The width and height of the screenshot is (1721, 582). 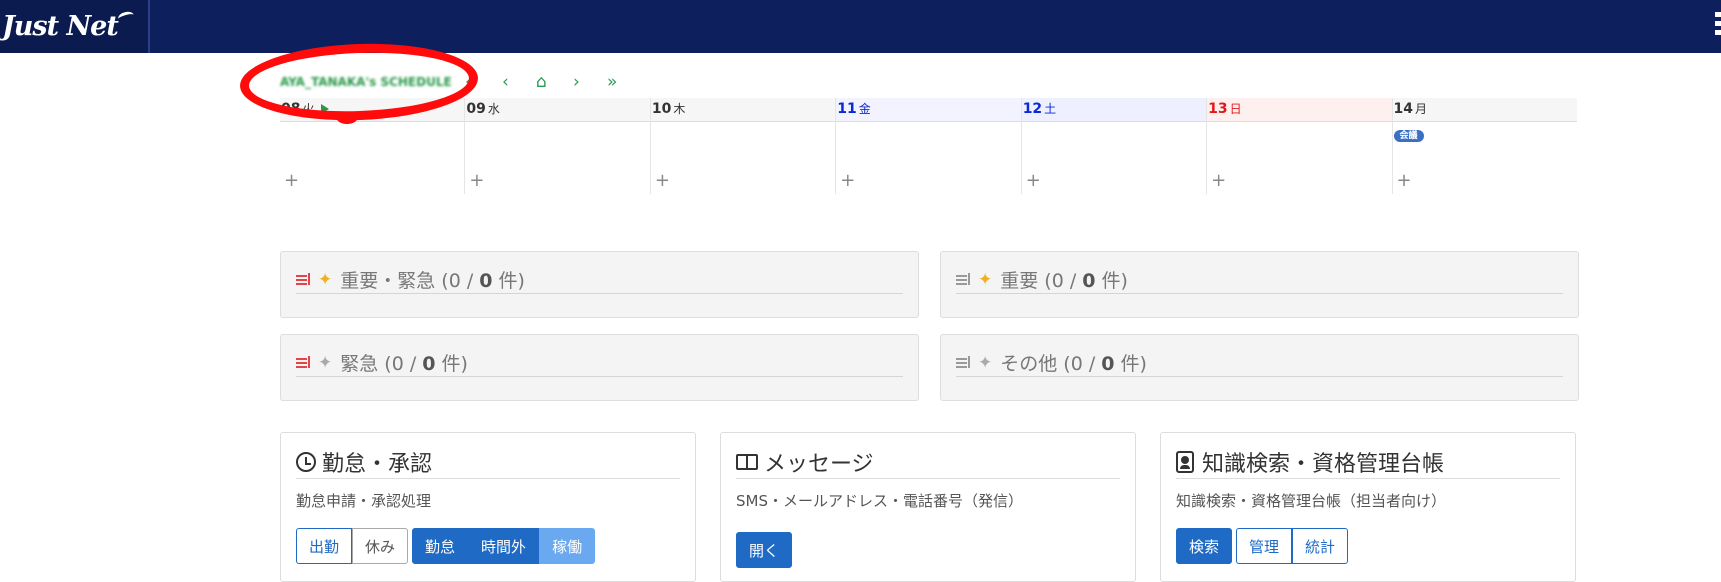 What do you see at coordinates (1218, 109) in the screenshot?
I see `day-number: 13` at bounding box center [1218, 109].